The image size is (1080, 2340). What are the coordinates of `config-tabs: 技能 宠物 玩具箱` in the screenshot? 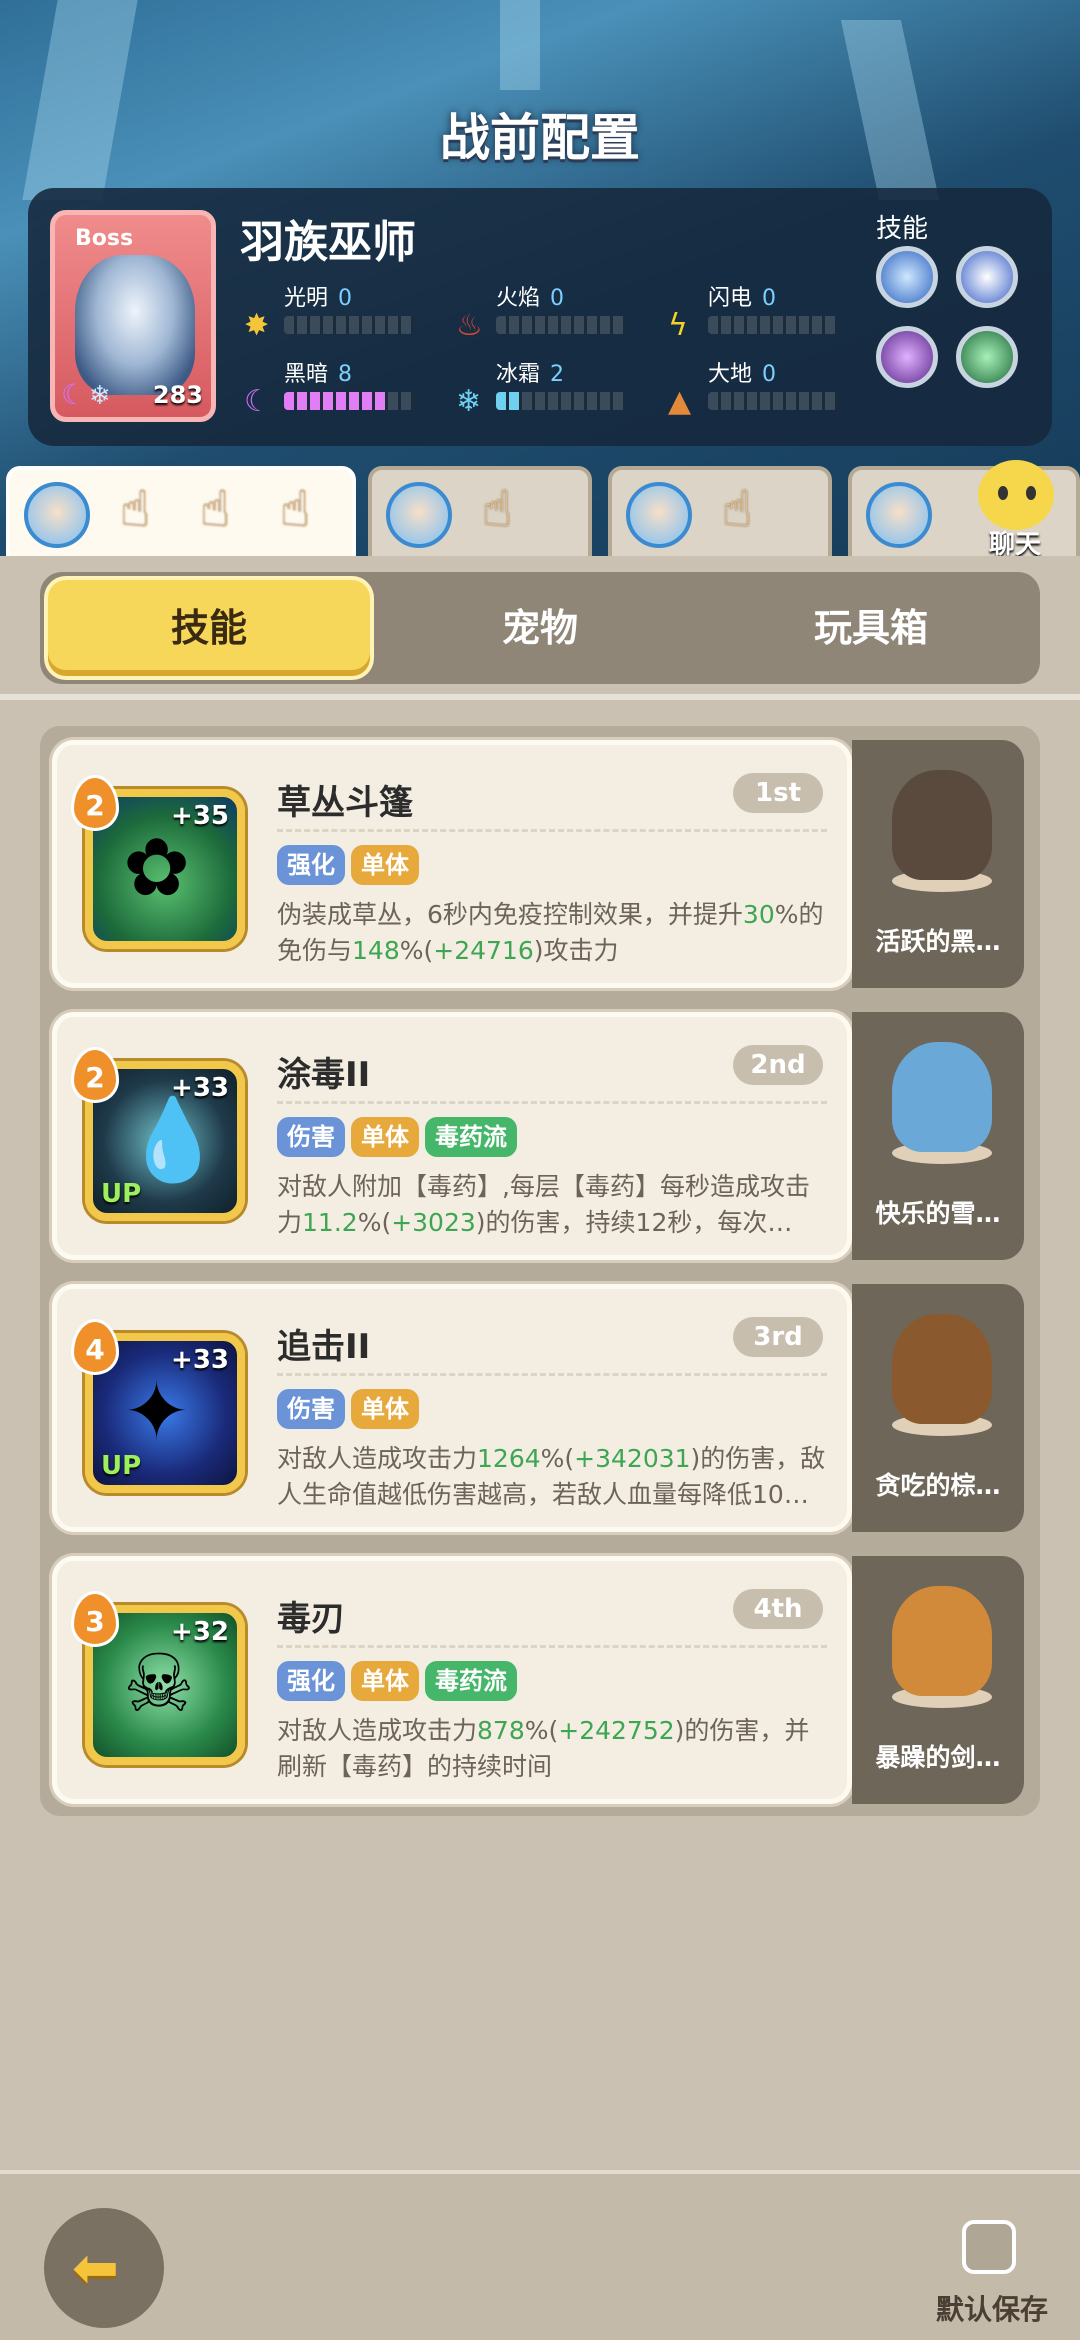 It's located at (540, 628).